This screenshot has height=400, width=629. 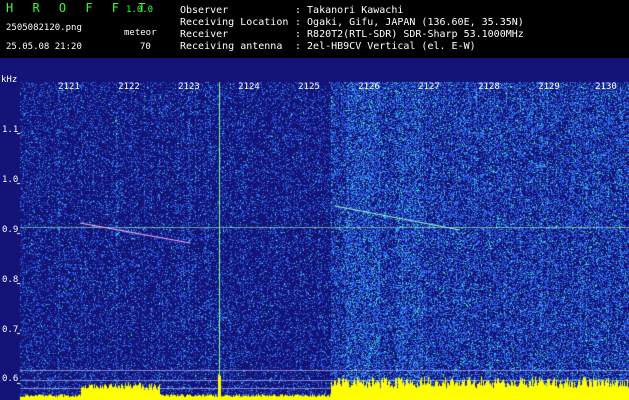 What do you see at coordinates (69, 87) in the screenshot?
I see `x-tick-label: 2121` at bounding box center [69, 87].